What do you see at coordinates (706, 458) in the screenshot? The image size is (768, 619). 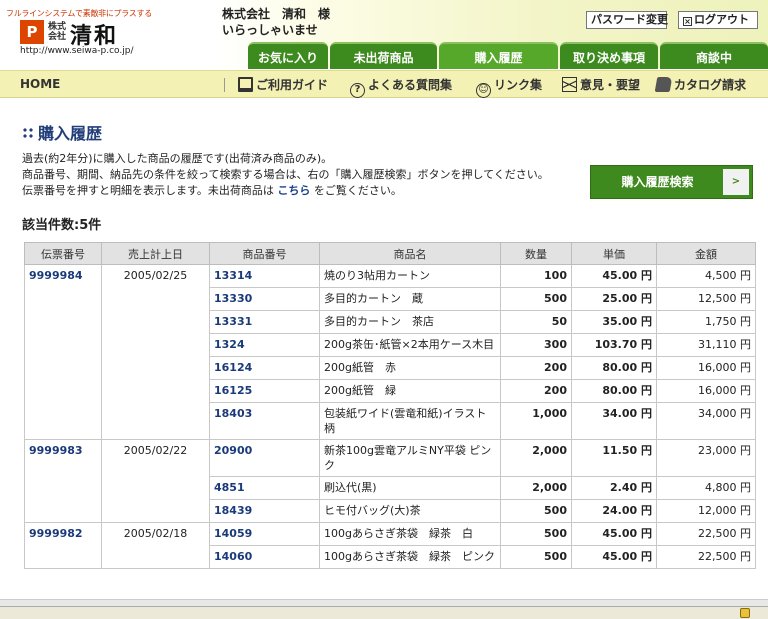 I see `amount: 23,000 円` at bounding box center [706, 458].